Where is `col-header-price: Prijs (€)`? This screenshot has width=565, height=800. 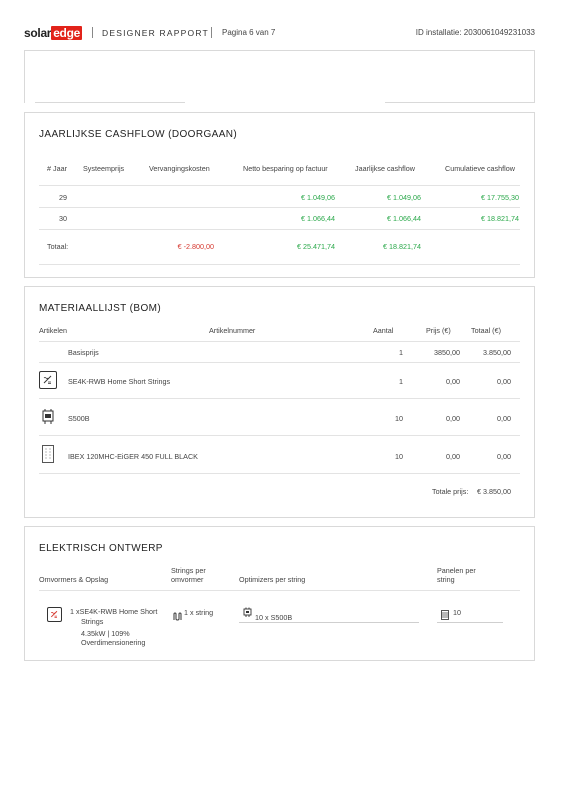
col-header-price: Prijs (€) is located at coordinates (438, 330).